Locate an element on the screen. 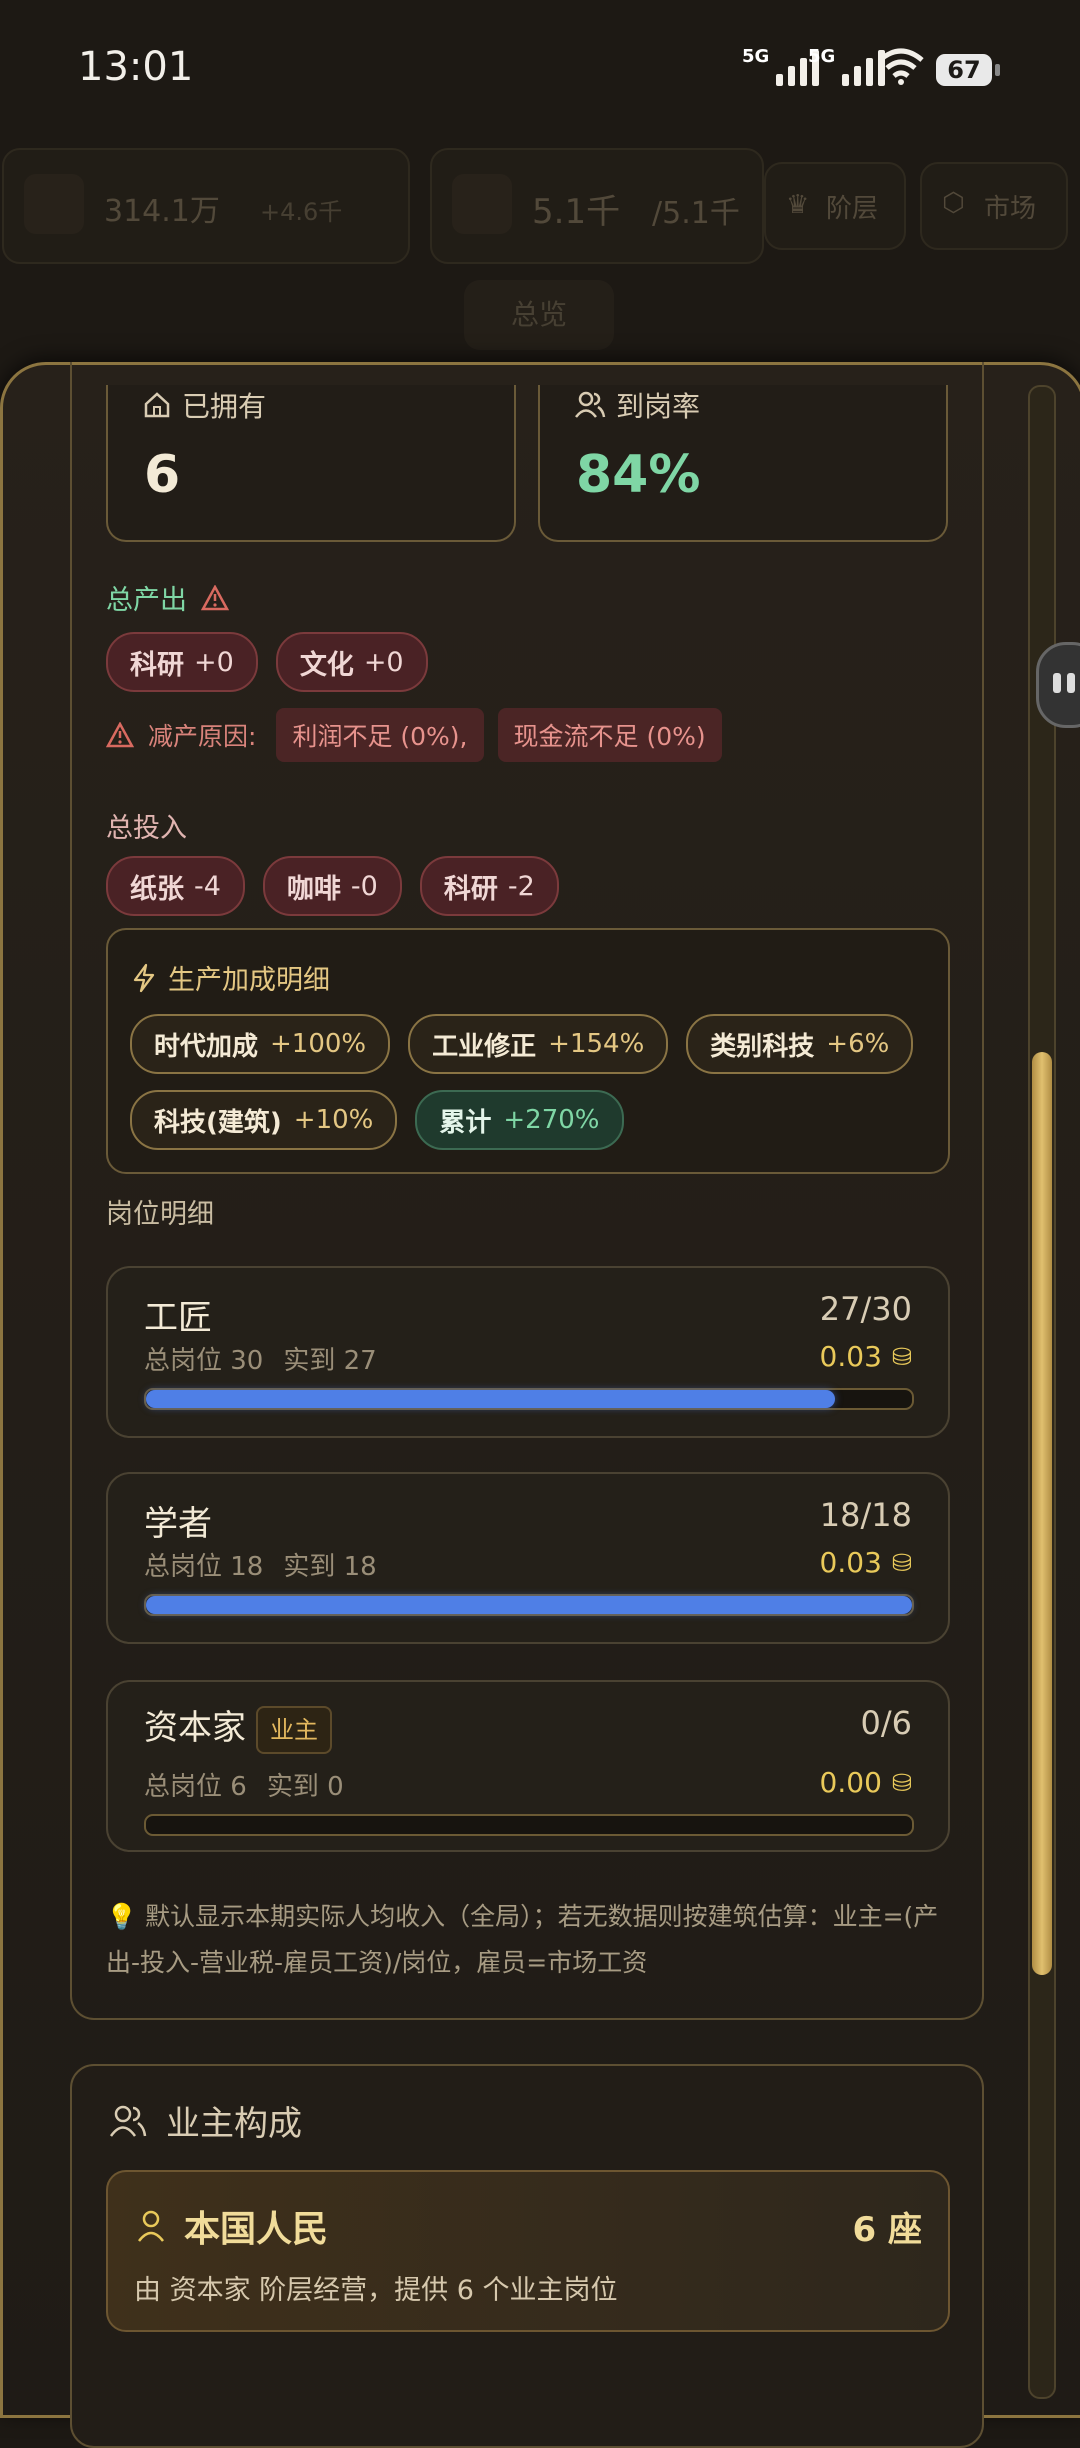 The image size is (1080, 2448). bonus-total-chip: 累计 +270% is located at coordinates (519, 1120).